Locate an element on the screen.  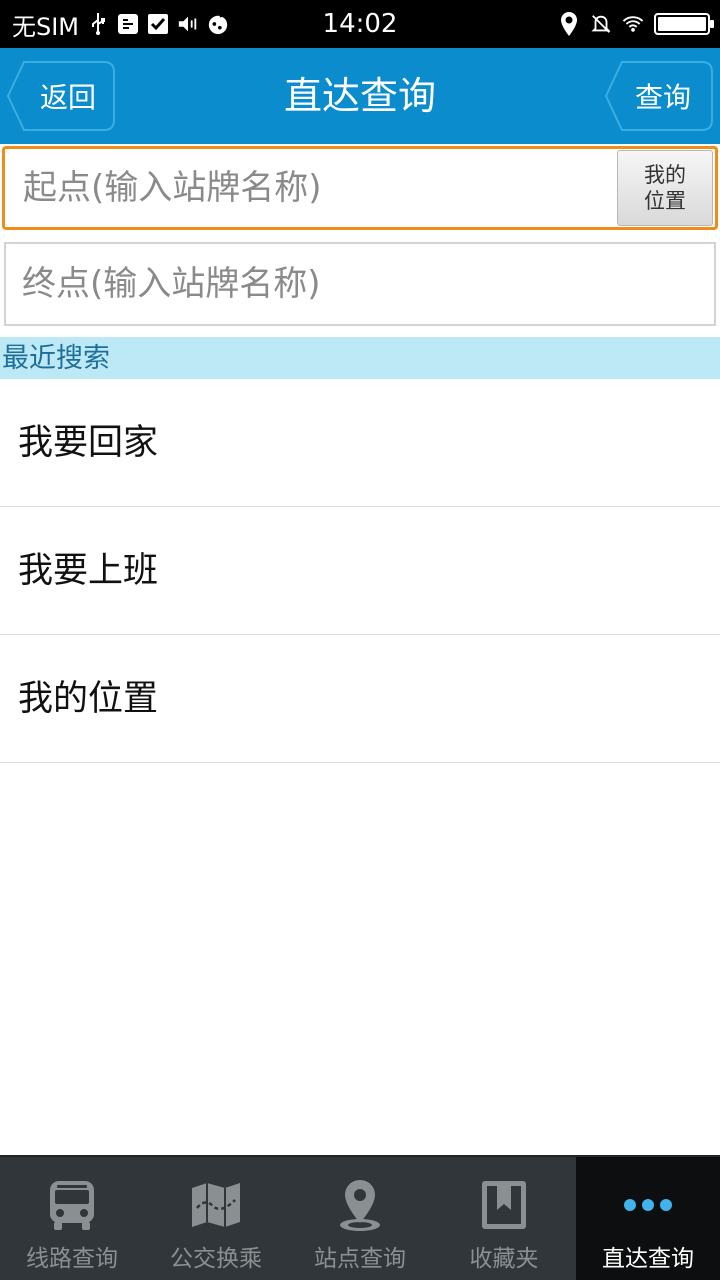
tab-route-query-label: 线路查询 is located at coordinates (72, 1259).